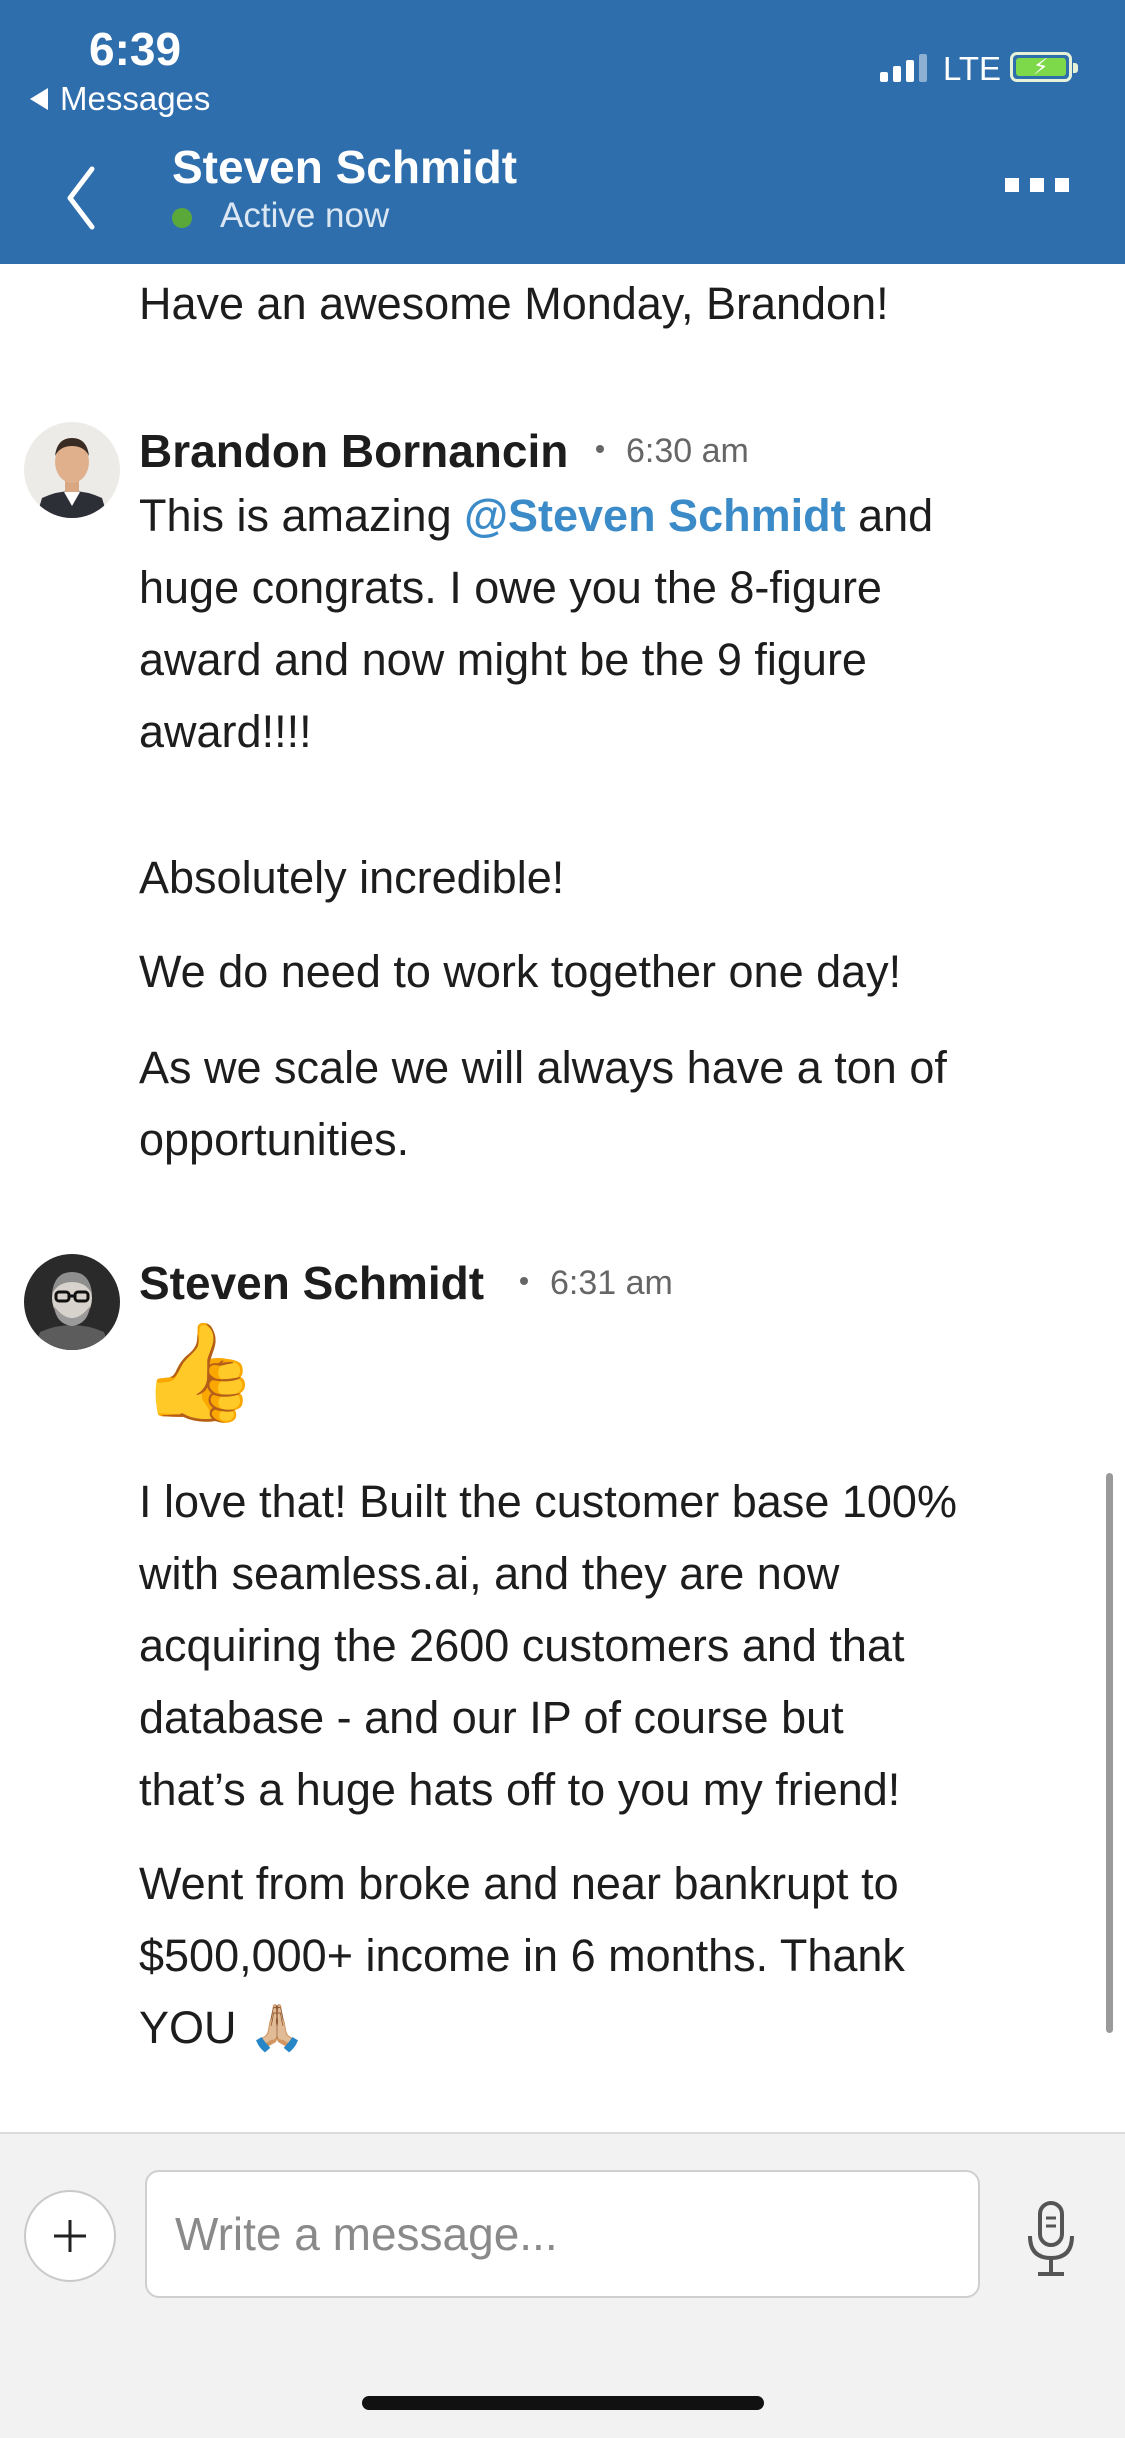  Describe the element at coordinates (503, 659) in the screenshot. I see `message-text-line: award and now might be the 9 figure` at that location.